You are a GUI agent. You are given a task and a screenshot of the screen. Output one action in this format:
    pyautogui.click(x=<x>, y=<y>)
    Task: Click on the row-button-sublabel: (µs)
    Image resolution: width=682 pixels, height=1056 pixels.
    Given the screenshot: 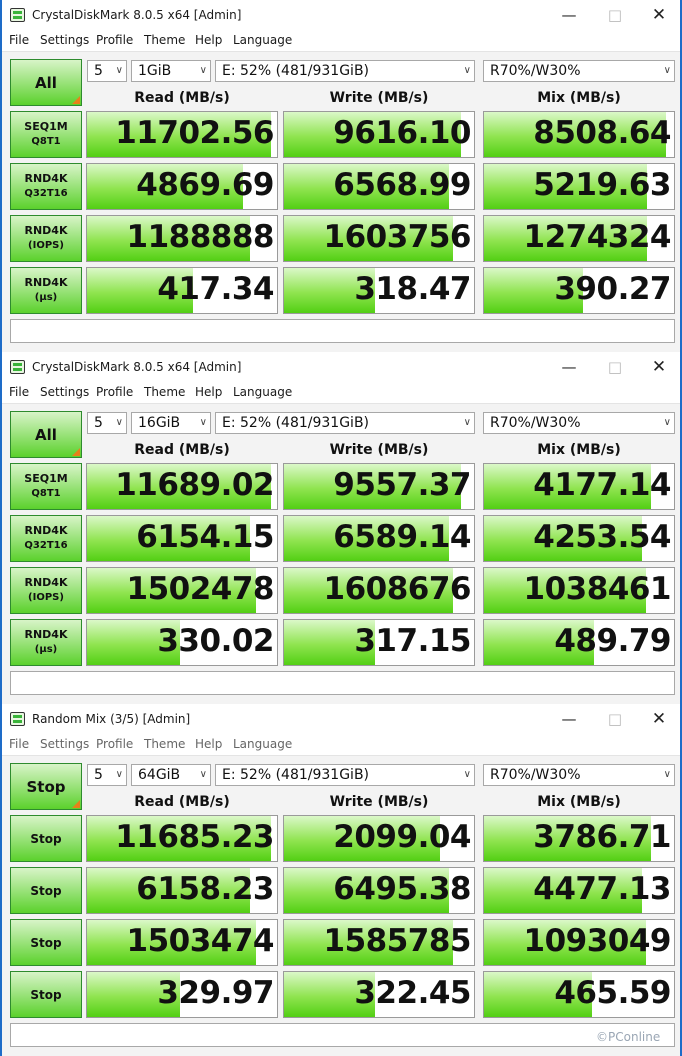 What is the action you would take?
    pyautogui.click(x=46, y=649)
    